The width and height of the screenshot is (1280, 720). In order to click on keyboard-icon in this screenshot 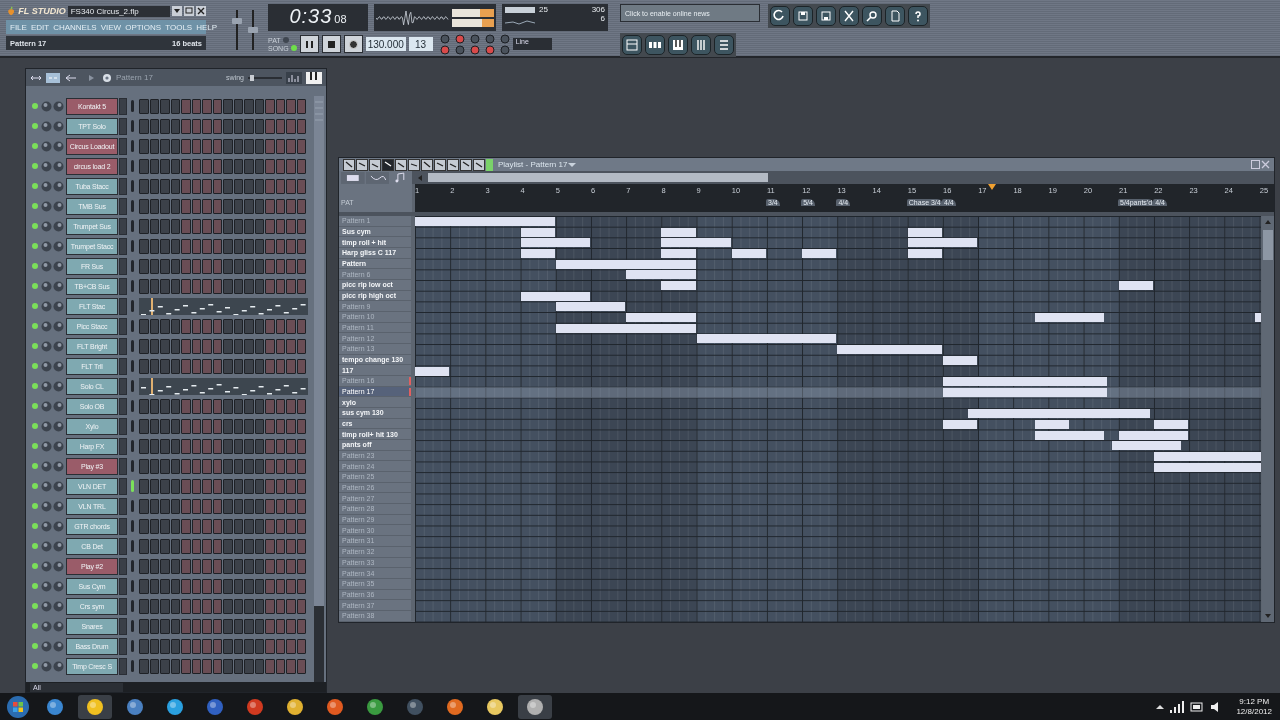, I will do `click(314, 77)`.